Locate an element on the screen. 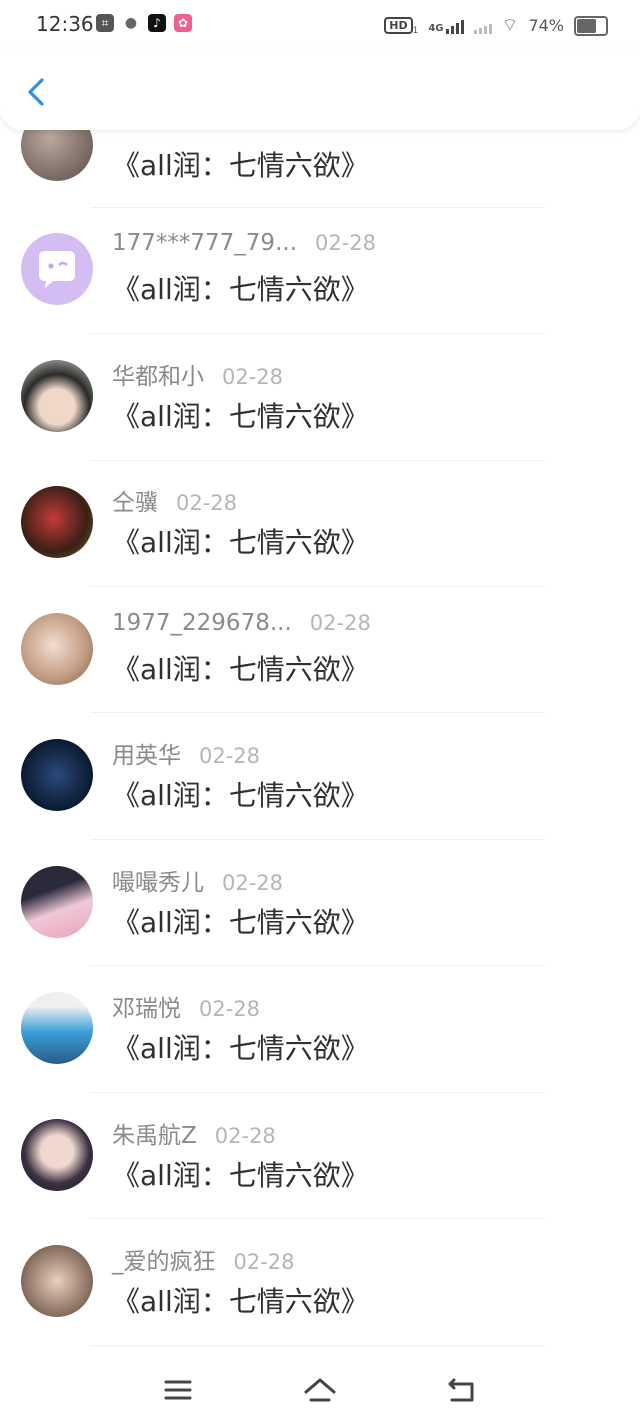  scan-app-icon: ⌗ is located at coordinates (105, 23).